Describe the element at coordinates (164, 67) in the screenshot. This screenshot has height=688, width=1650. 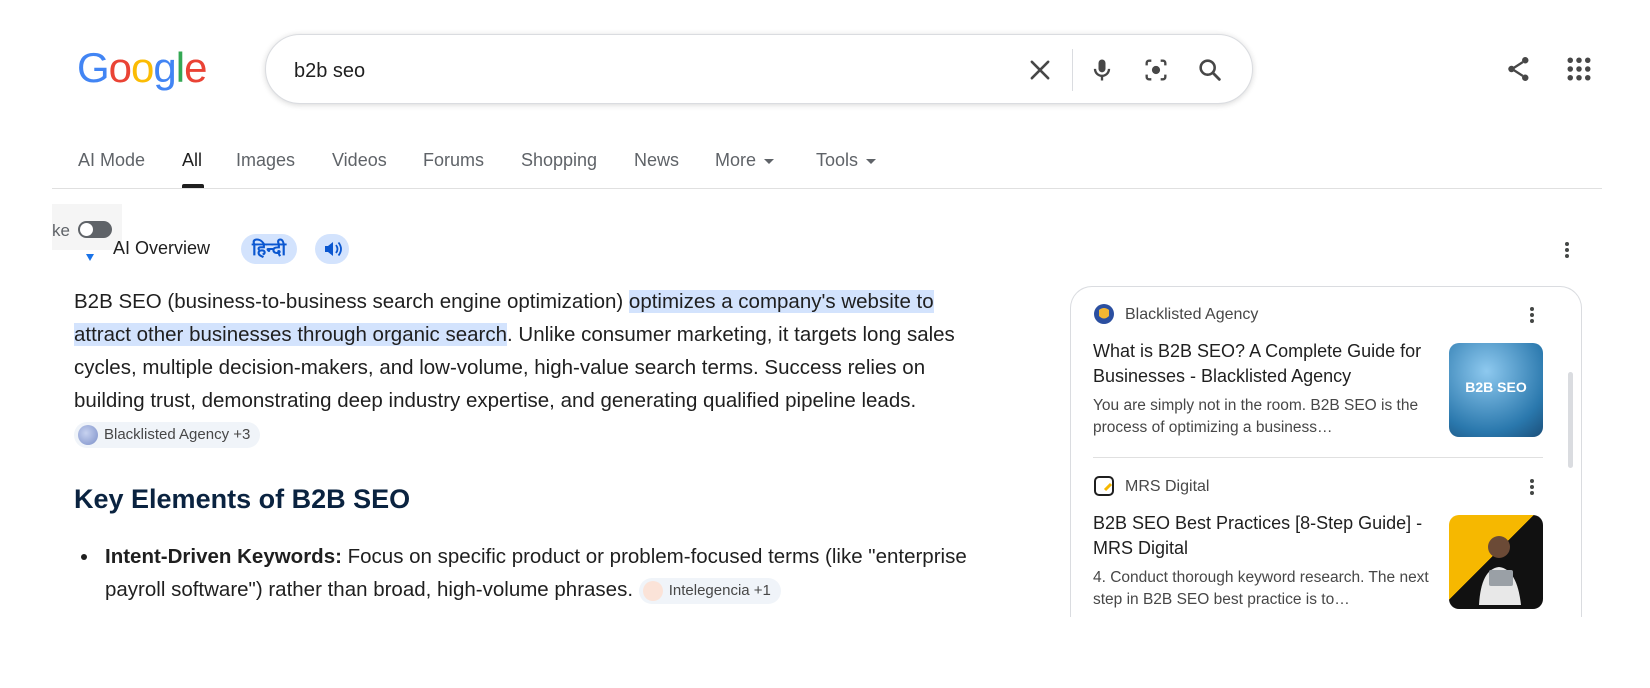
I see `logo-letter: g` at that location.